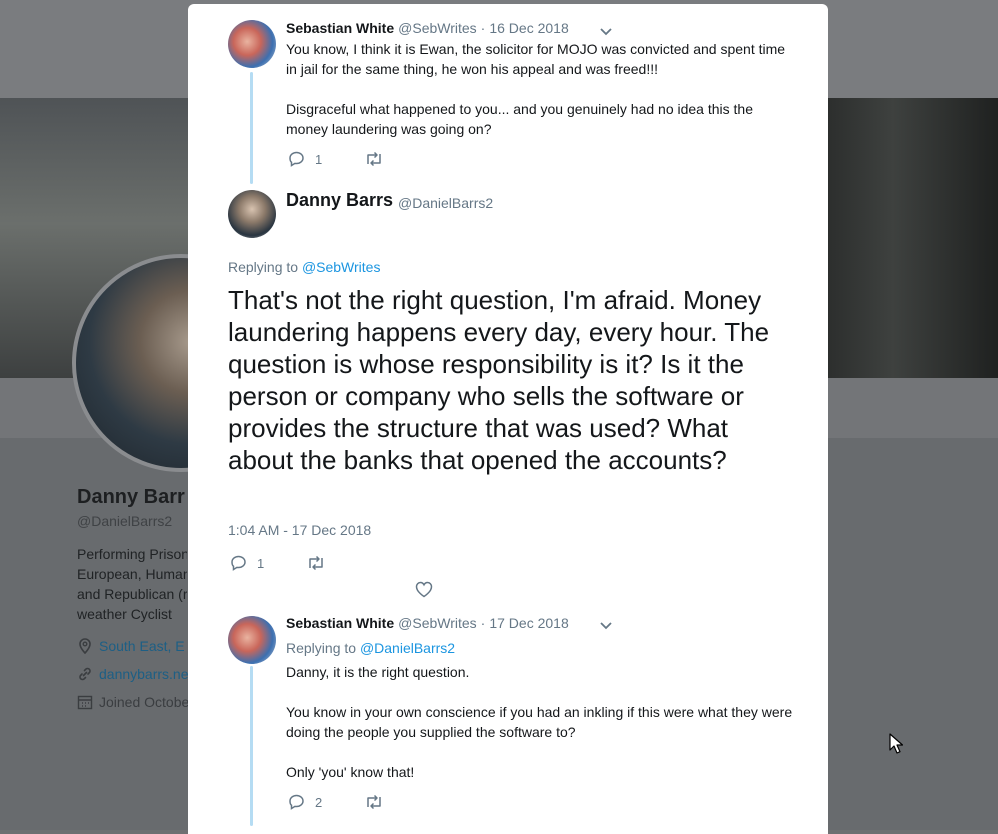 This screenshot has width=998, height=834. Describe the element at coordinates (131, 497) in the screenshot. I see `profile-name: Danny Barr` at that location.